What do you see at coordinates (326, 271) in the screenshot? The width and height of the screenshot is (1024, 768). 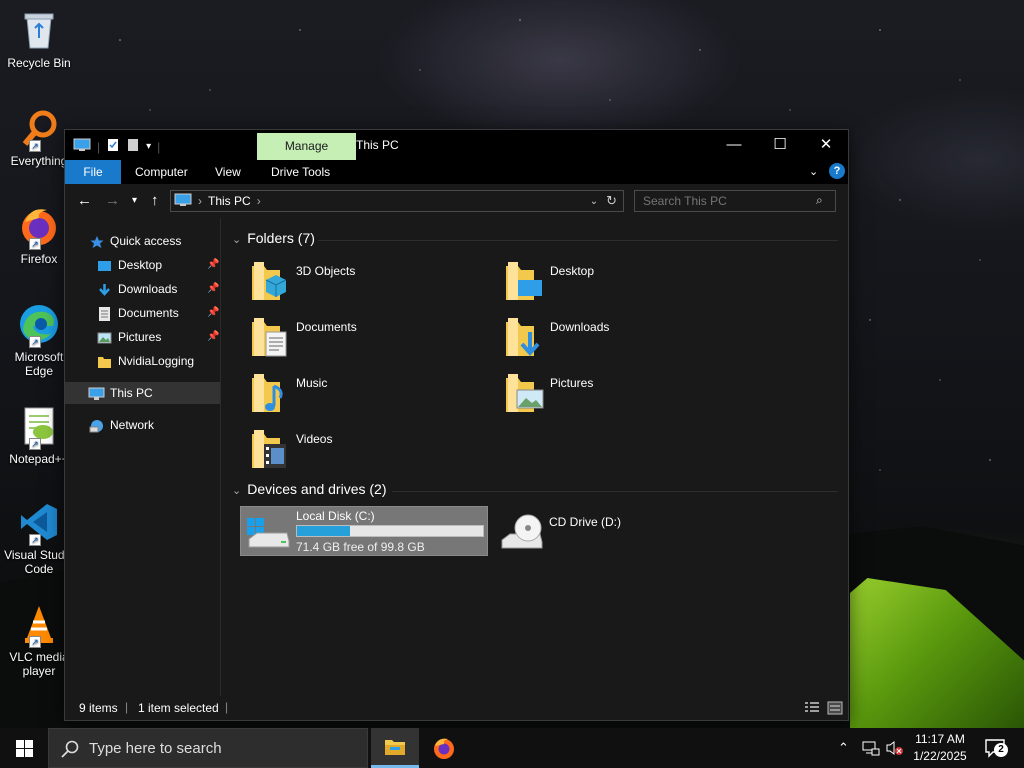 I see `folder-name: 3D Objects` at bounding box center [326, 271].